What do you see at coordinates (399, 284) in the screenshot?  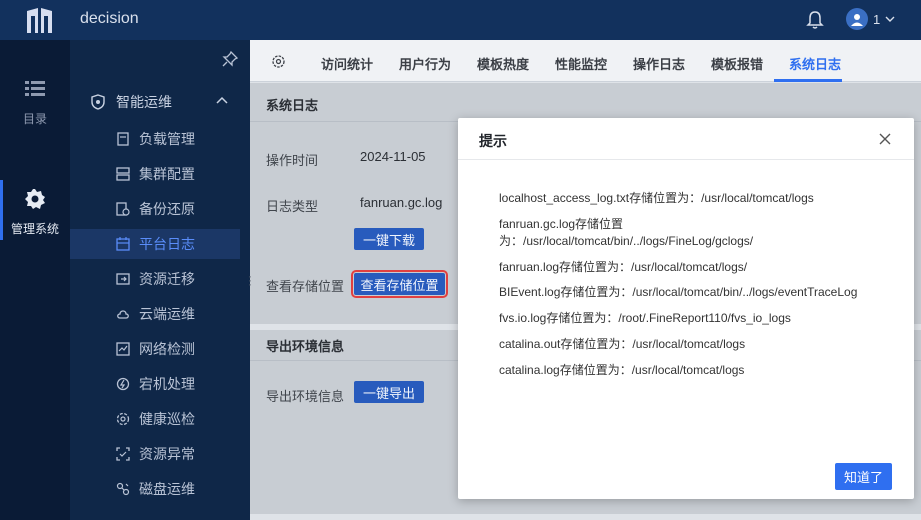 I see `view-storage-button: 查看存储位置` at bounding box center [399, 284].